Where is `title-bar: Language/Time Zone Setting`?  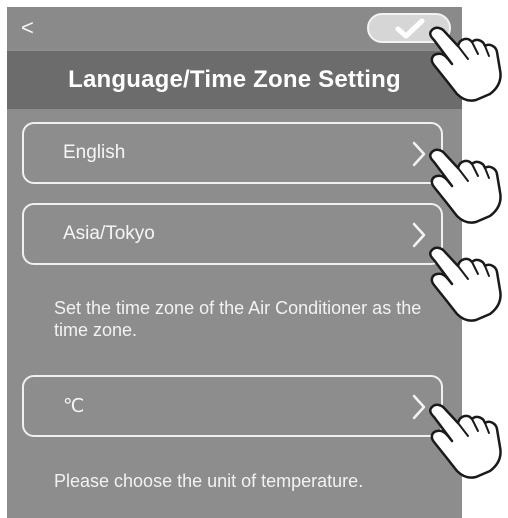
title-bar: Language/Time Zone Setting is located at coordinates (234, 80).